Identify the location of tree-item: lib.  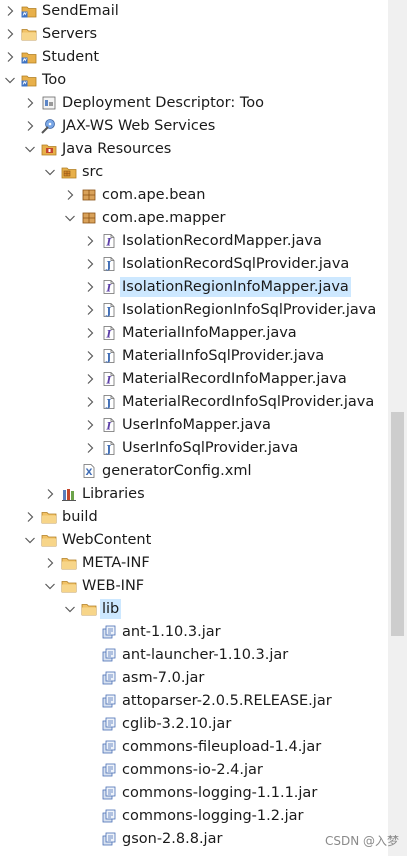
(194, 609).